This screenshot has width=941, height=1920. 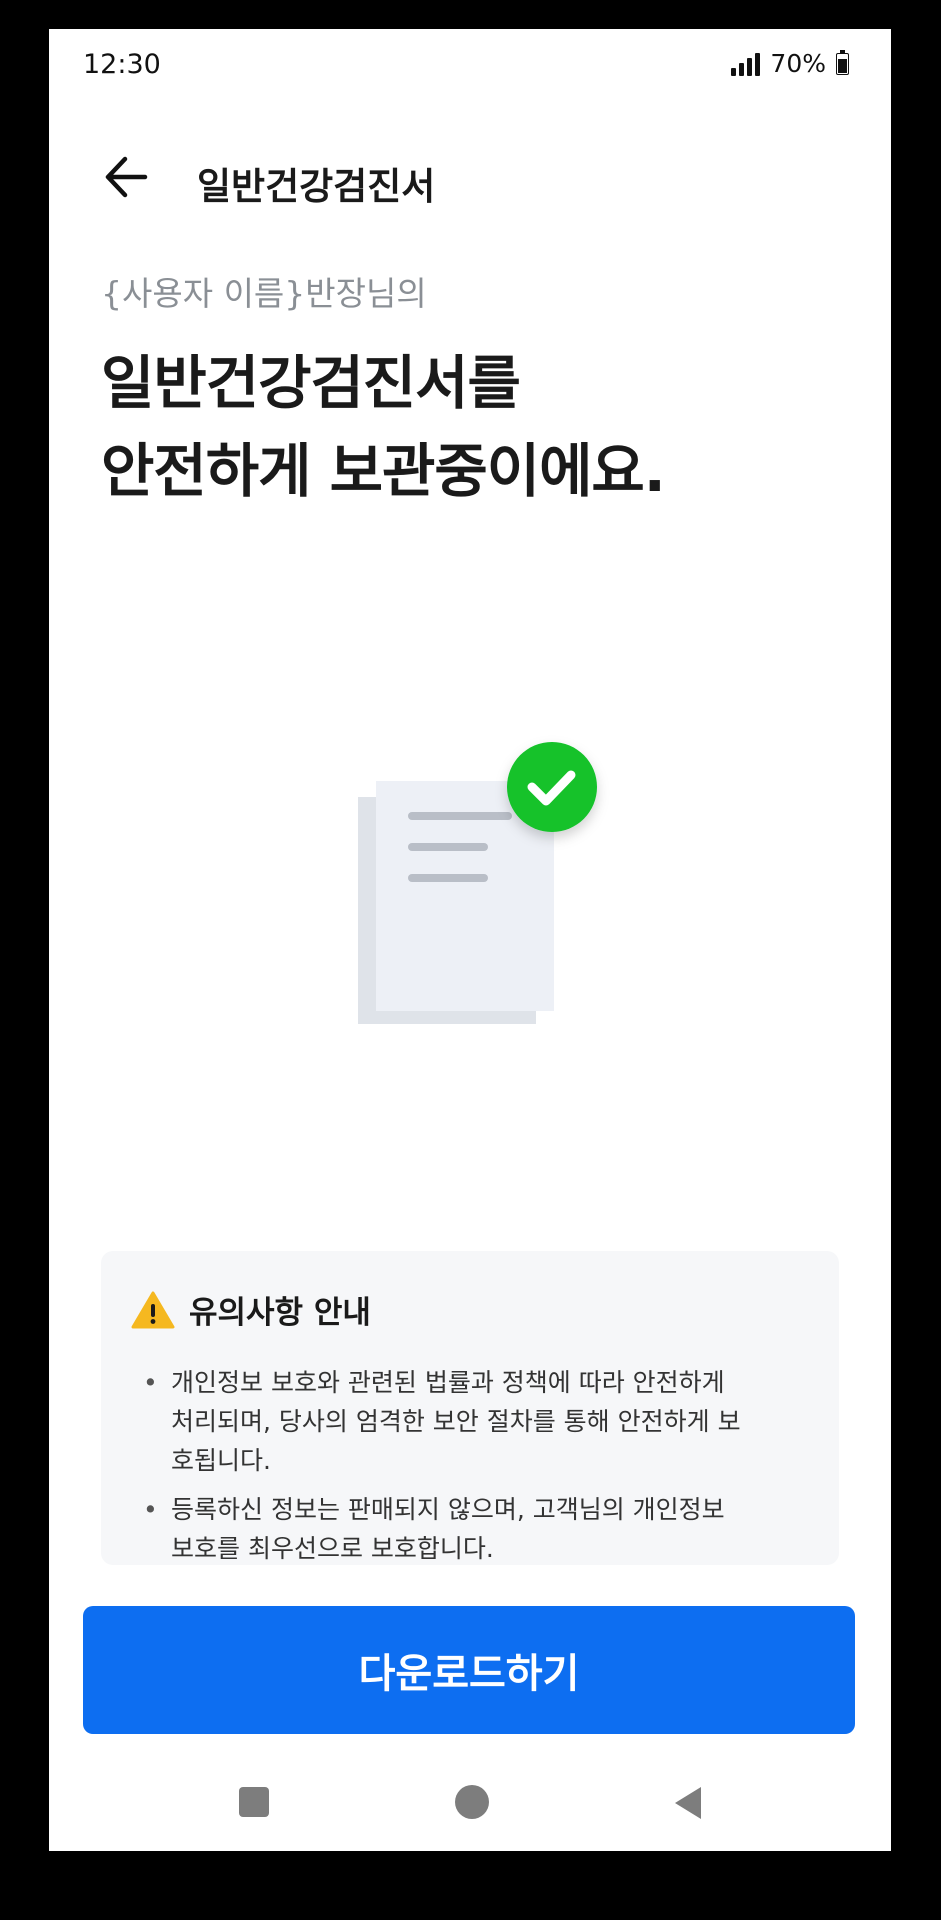 What do you see at coordinates (153, 1309) in the screenshot?
I see `warning-icon` at bounding box center [153, 1309].